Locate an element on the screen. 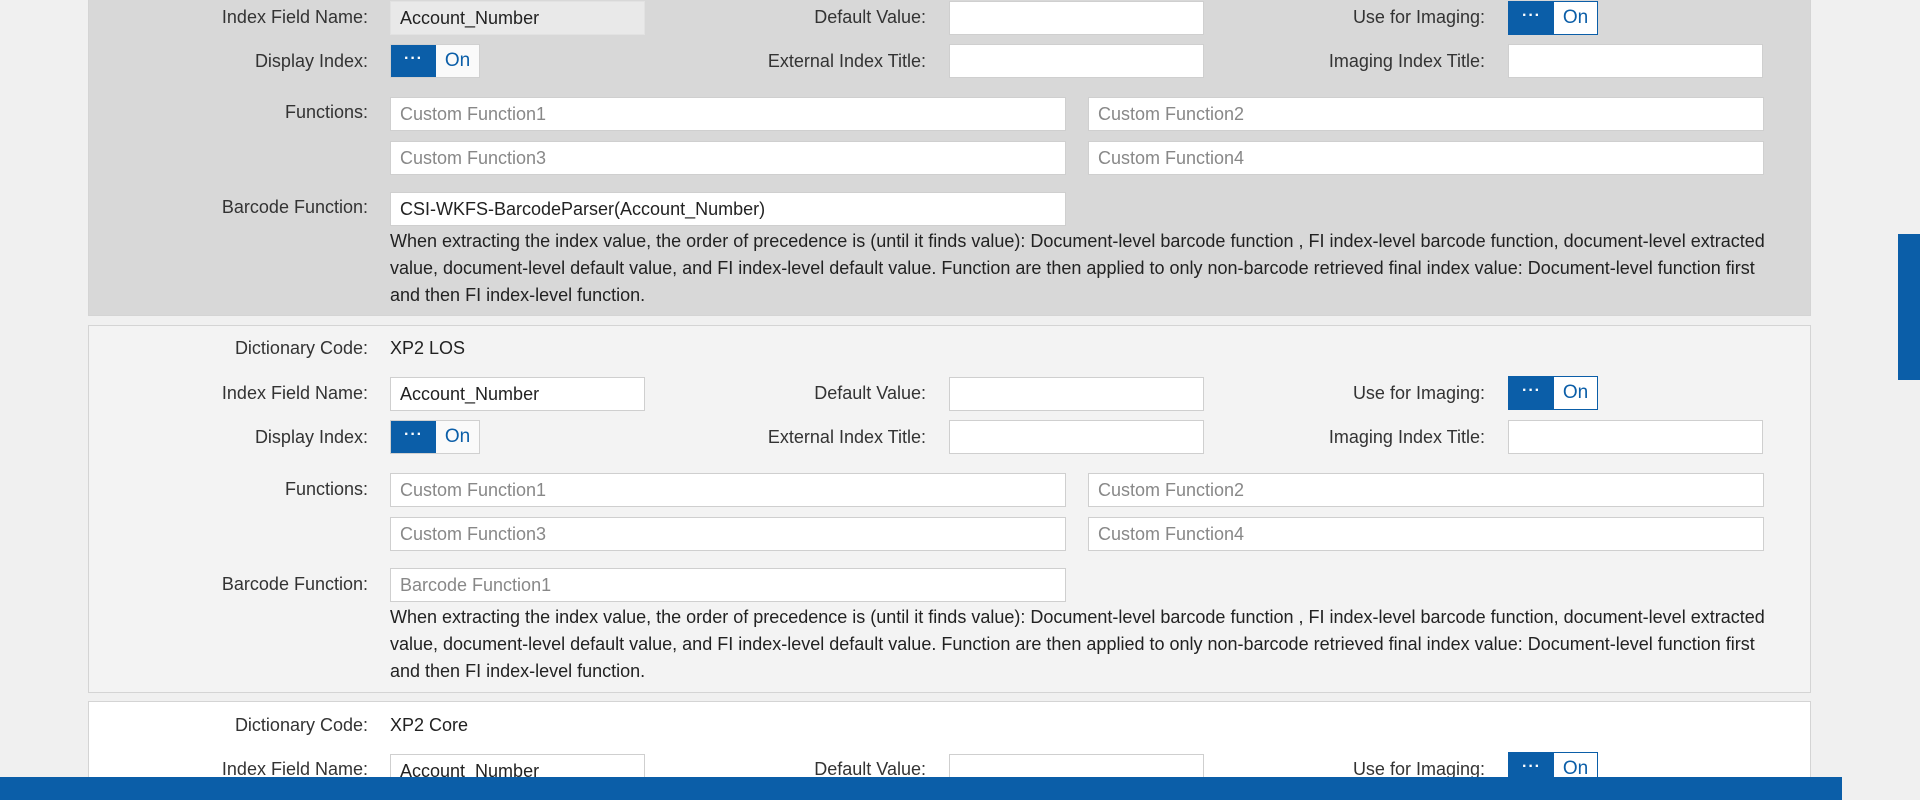 The width and height of the screenshot is (1920, 800). index-field-name-value: Account_Number is located at coordinates (517, 18).